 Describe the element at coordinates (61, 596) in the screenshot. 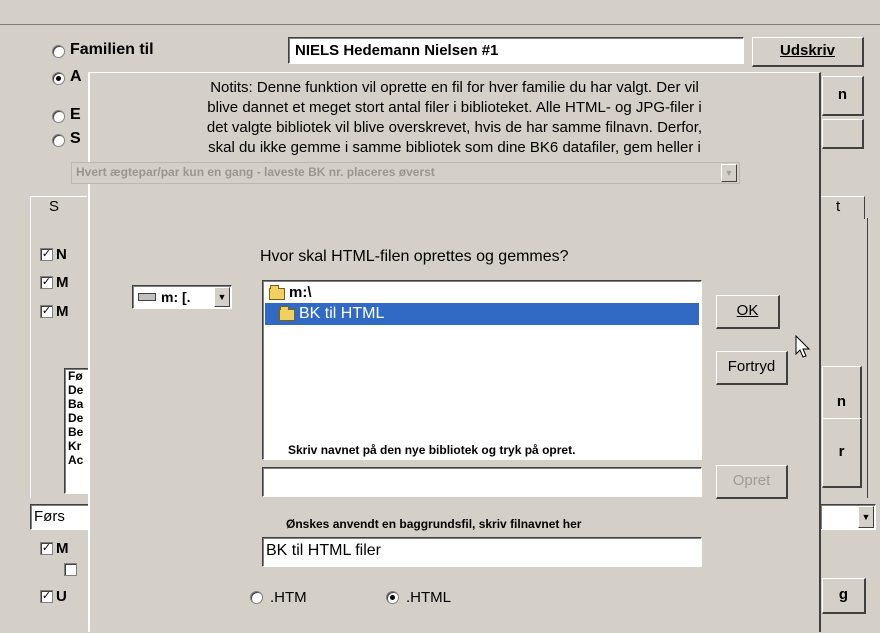

I see `check-bottom-u-label: U` at that location.